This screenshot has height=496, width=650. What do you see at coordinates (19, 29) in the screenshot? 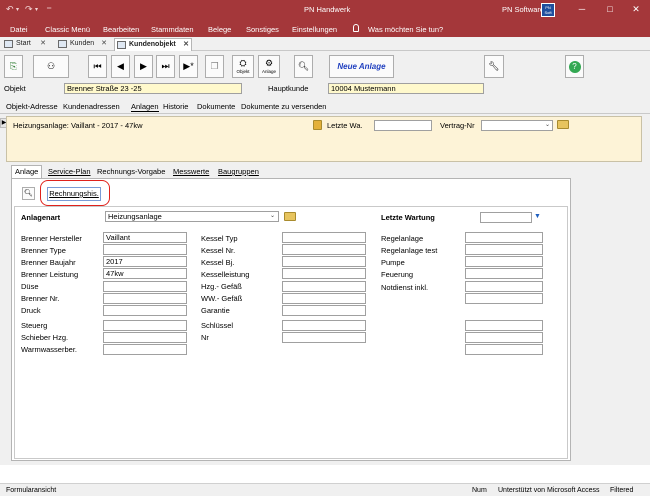
I see `menu-datei: Datei` at bounding box center [19, 29].